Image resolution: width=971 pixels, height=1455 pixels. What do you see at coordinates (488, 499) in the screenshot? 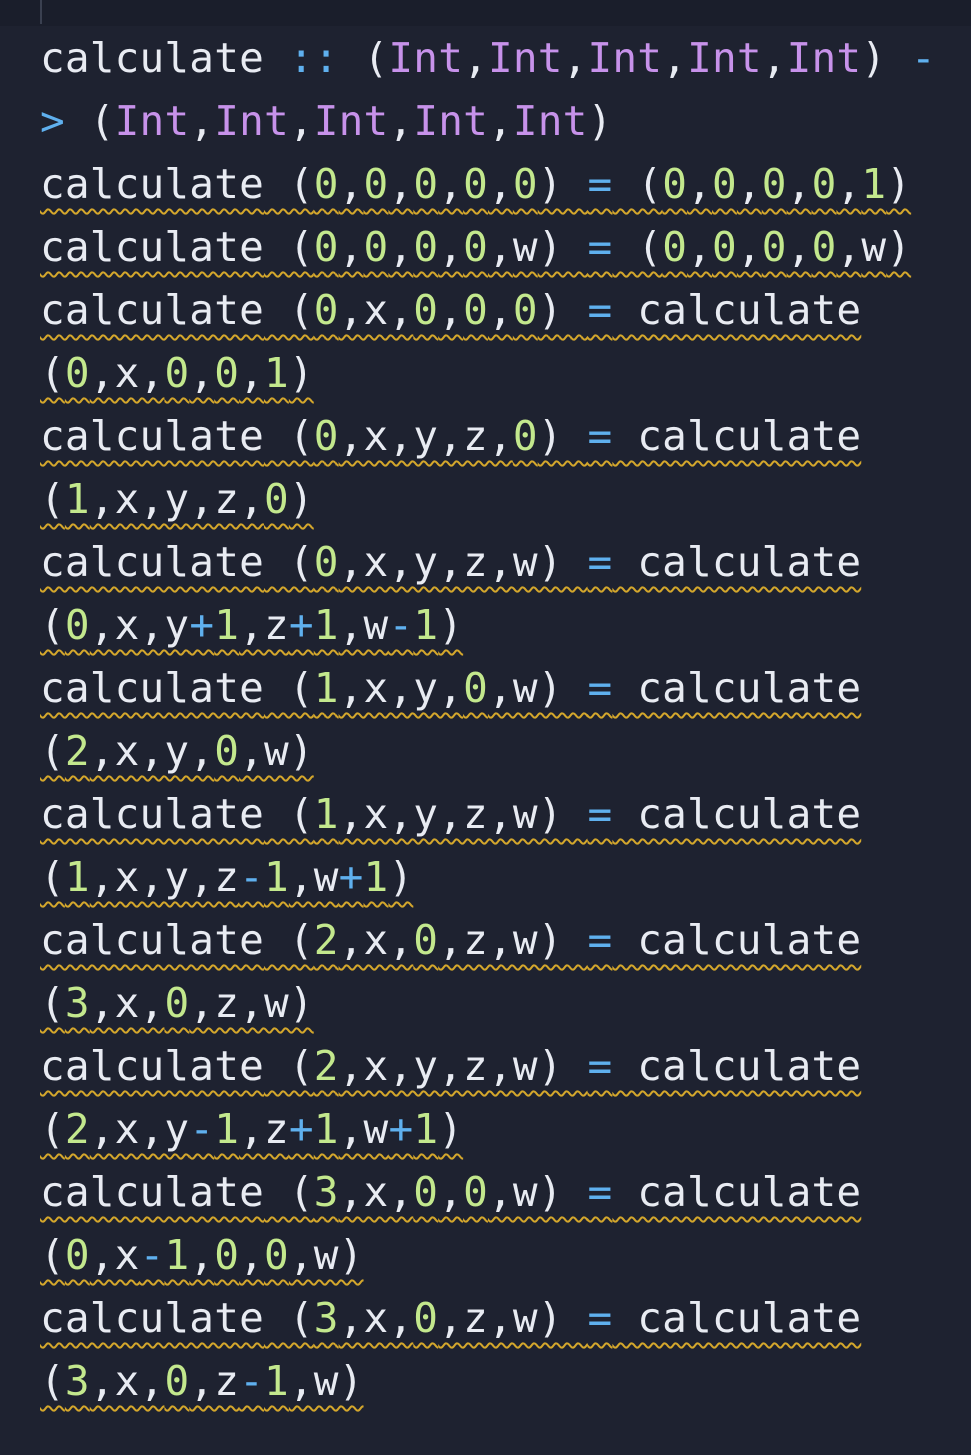
I see `code-line: (1,x,y,z,0)` at bounding box center [488, 499].